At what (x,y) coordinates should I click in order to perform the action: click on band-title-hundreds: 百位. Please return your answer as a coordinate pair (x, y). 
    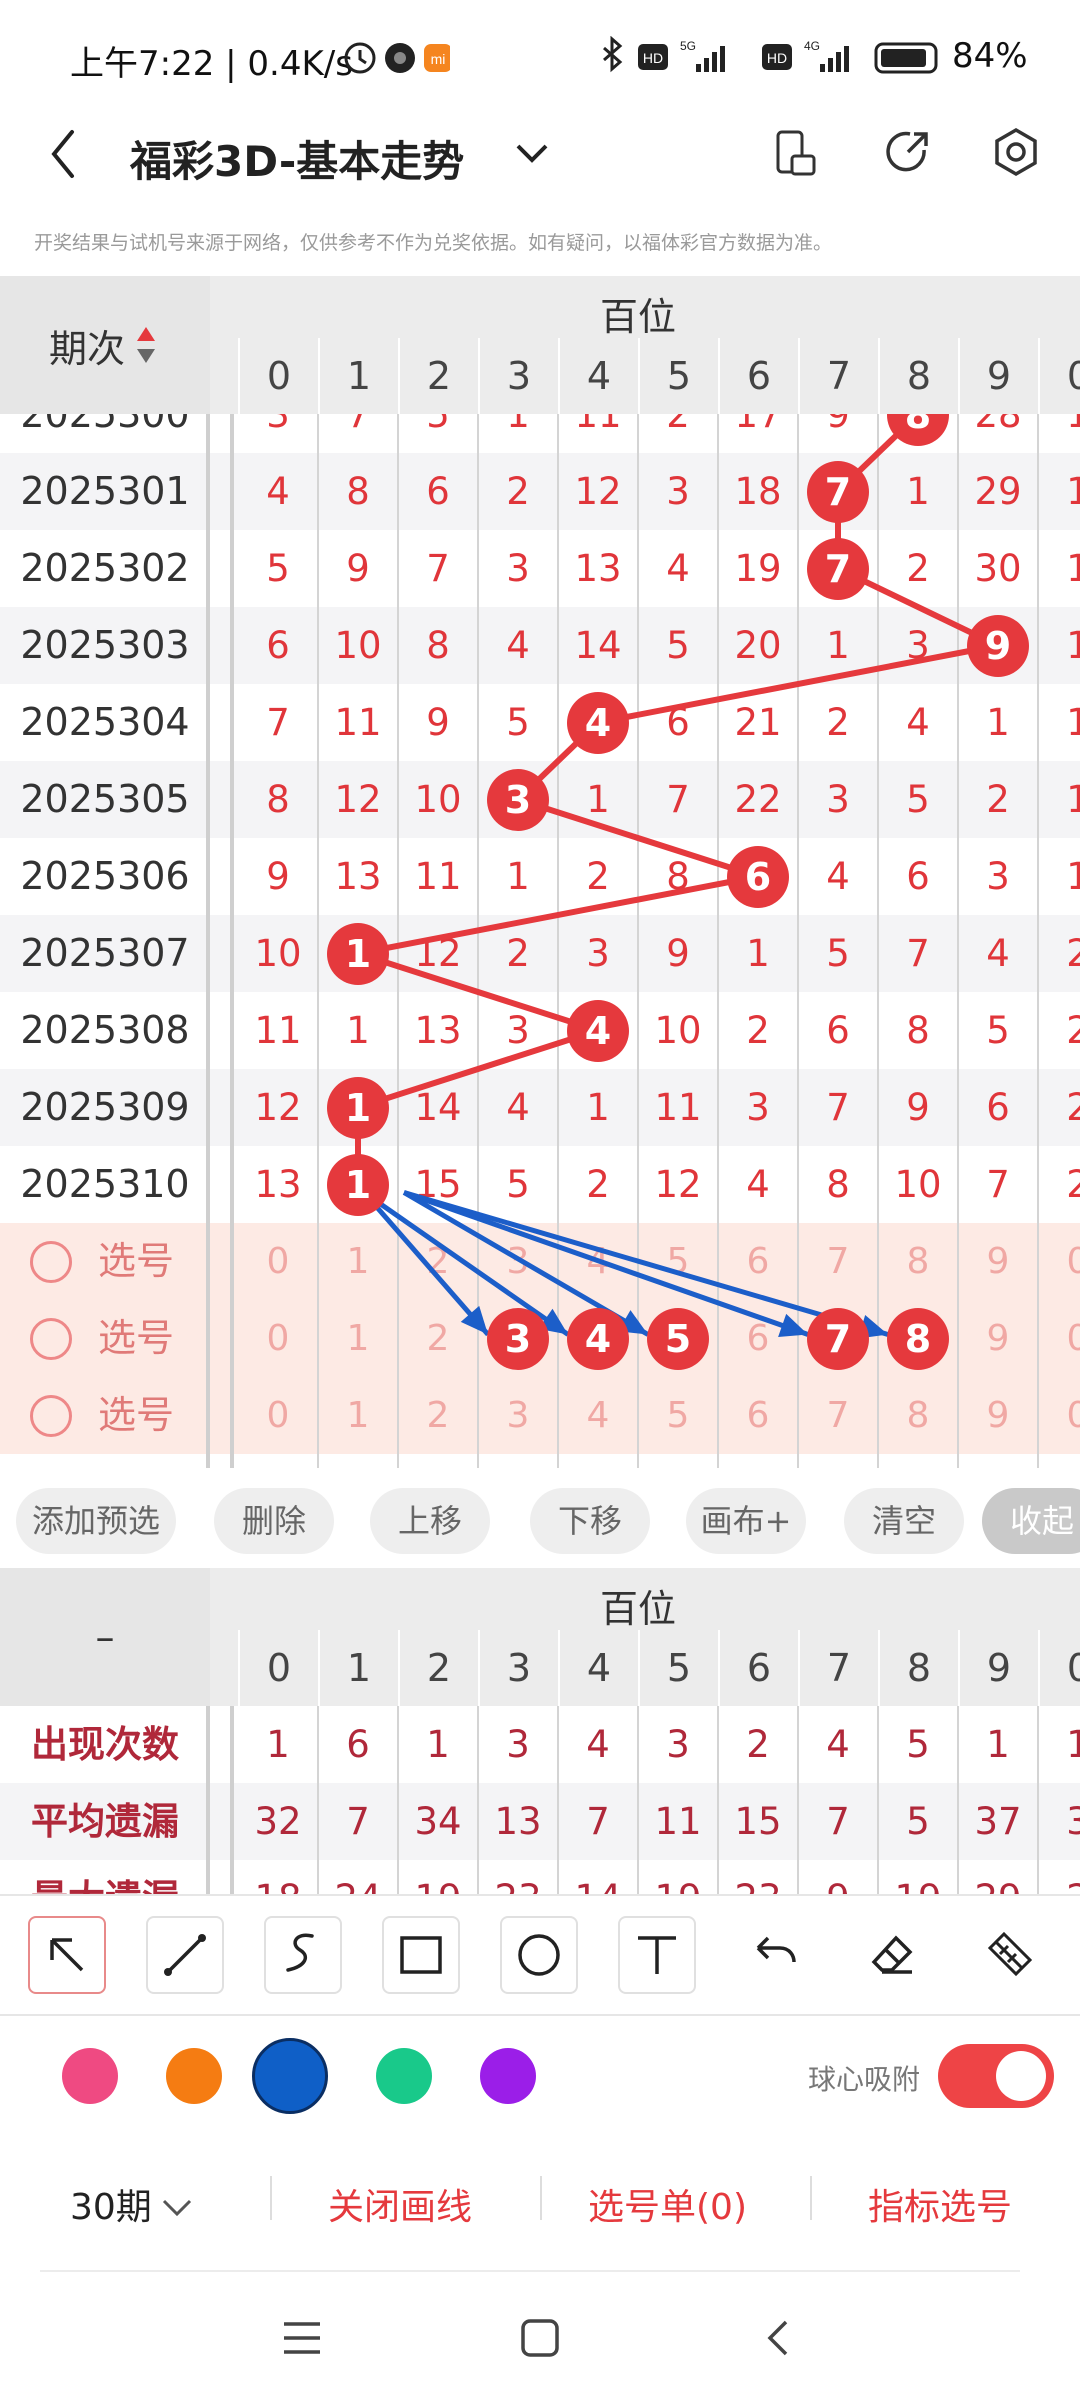
    Looking at the image, I should click on (638, 317).